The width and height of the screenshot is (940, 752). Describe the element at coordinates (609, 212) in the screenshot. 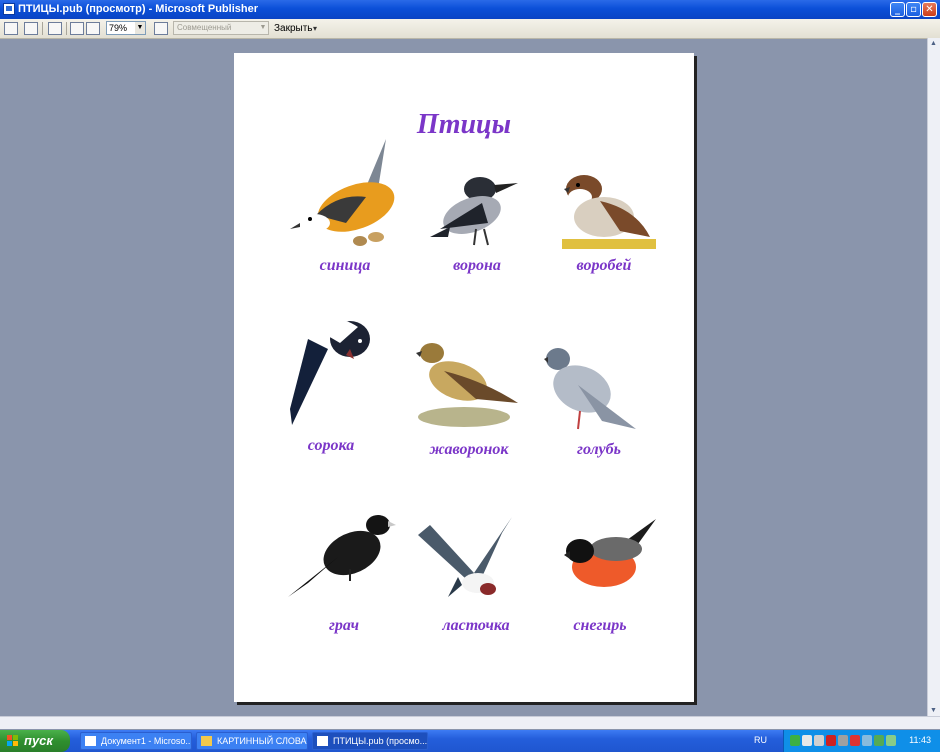

I see `sparrow-icon` at that location.